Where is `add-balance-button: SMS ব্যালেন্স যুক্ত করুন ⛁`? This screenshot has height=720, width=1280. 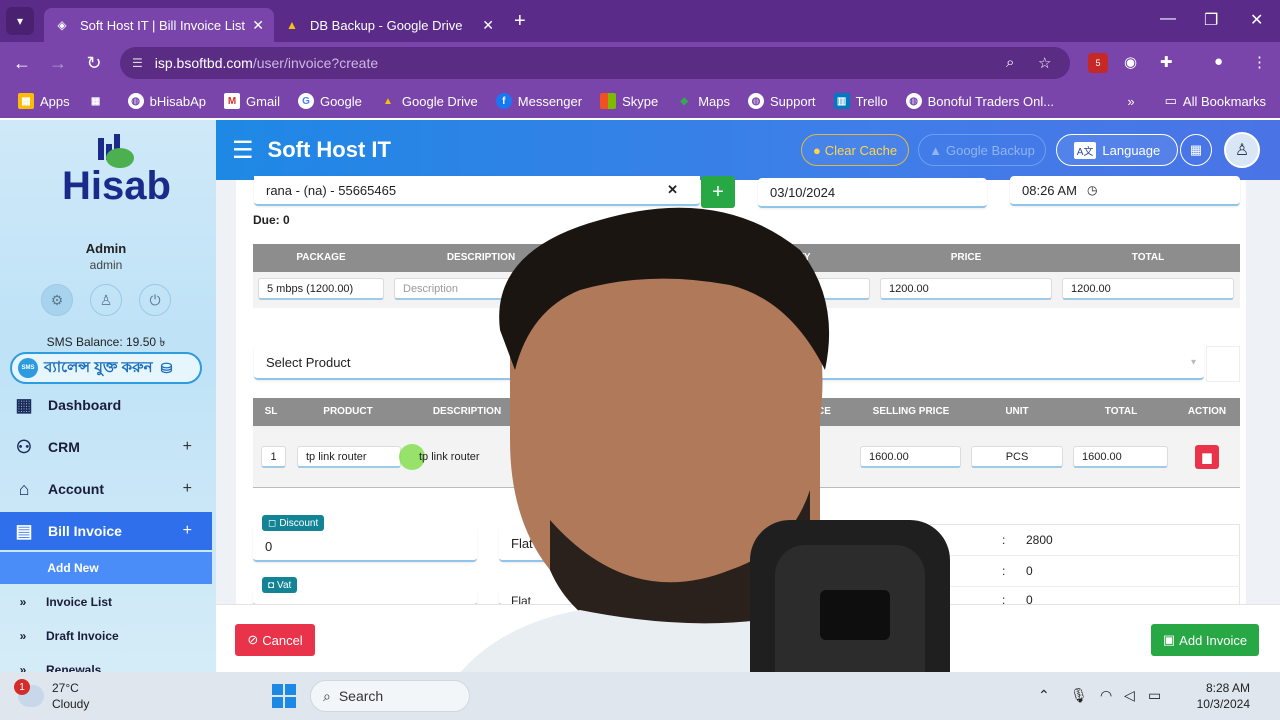 add-balance-button: SMS ব্যালেন্স যুক্ত করুন ⛁ is located at coordinates (106, 368).